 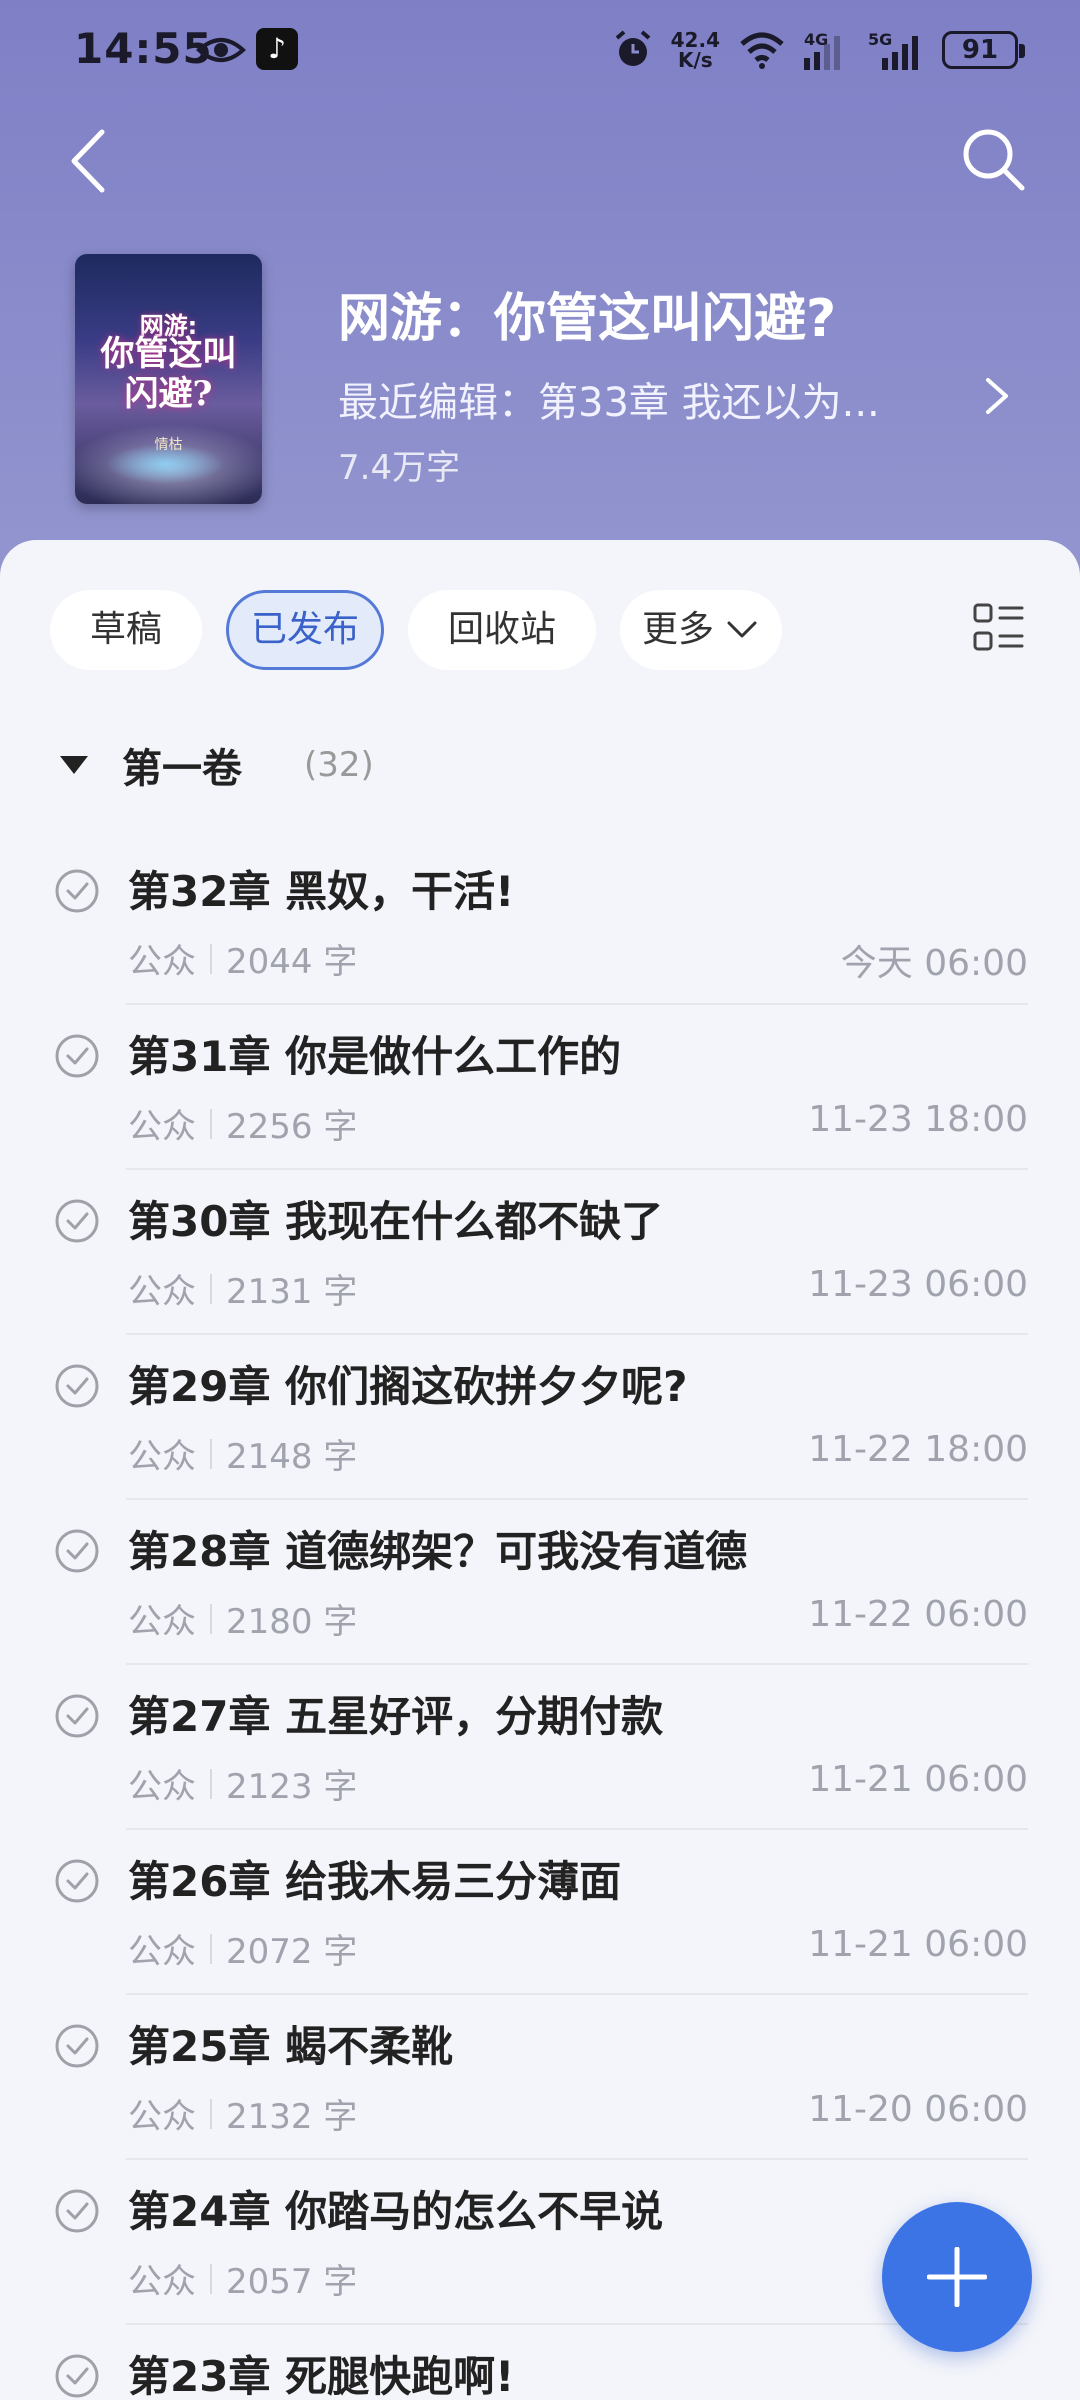 What do you see at coordinates (339, 765) in the screenshot?
I see `volume-count: (32)` at bounding box center [339, 765].